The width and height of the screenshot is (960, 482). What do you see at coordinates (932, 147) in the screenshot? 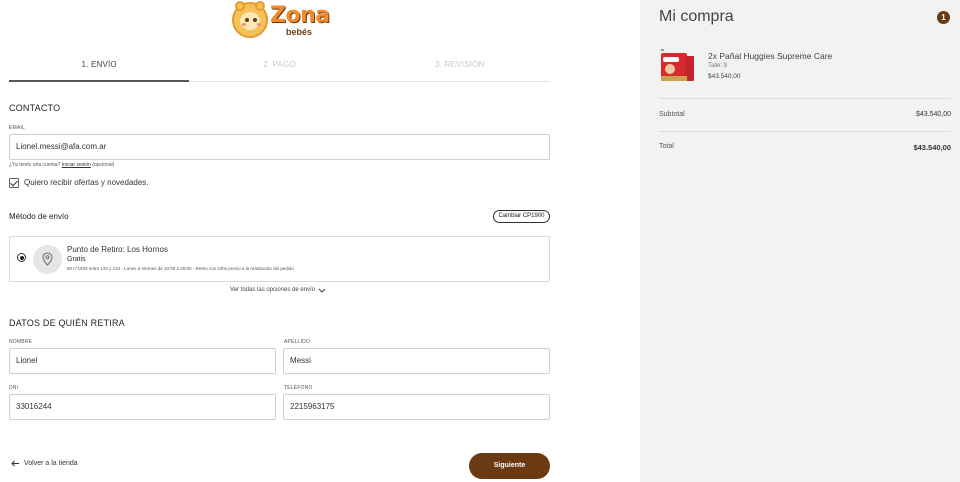
I see `total-value: $43.540,00` at bounding box center [932, 147].